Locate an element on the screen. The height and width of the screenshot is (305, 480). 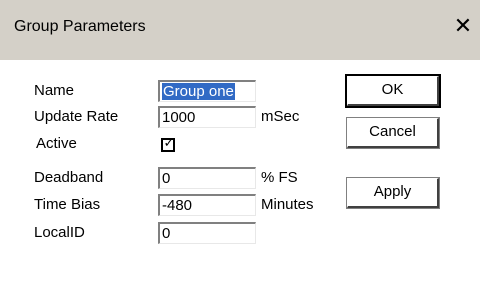
local-id-field: 0 is located at coordinates (207, 233).